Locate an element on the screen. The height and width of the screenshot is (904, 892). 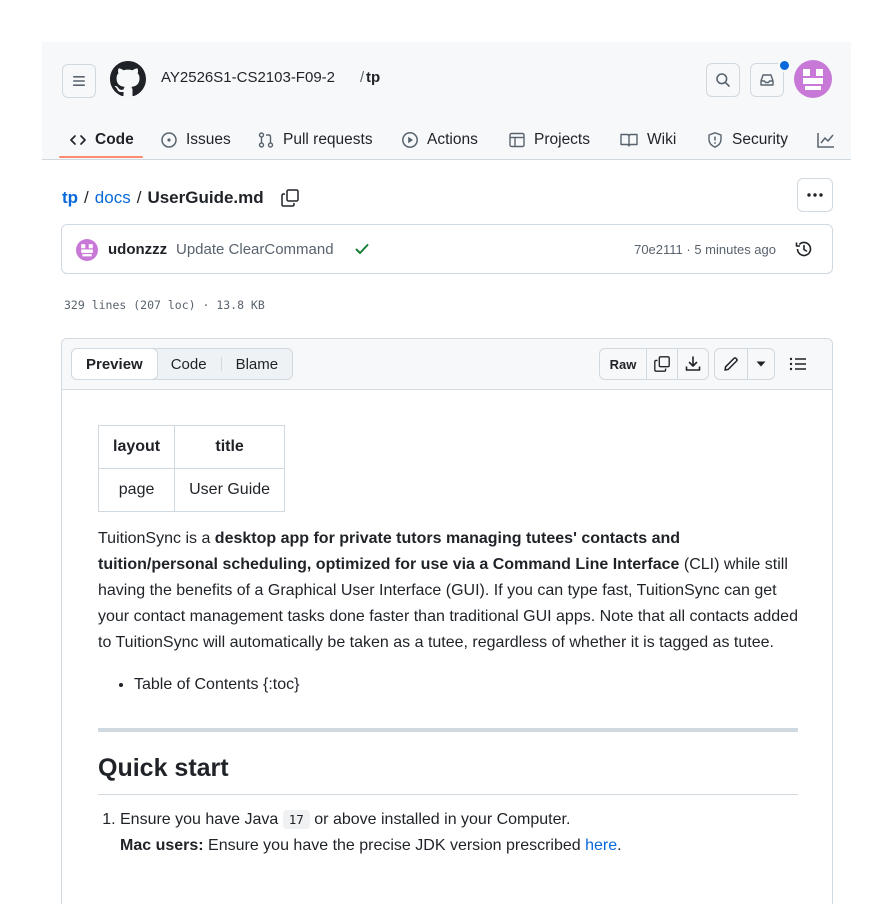
check-icon is located at coordinates (362, 249).